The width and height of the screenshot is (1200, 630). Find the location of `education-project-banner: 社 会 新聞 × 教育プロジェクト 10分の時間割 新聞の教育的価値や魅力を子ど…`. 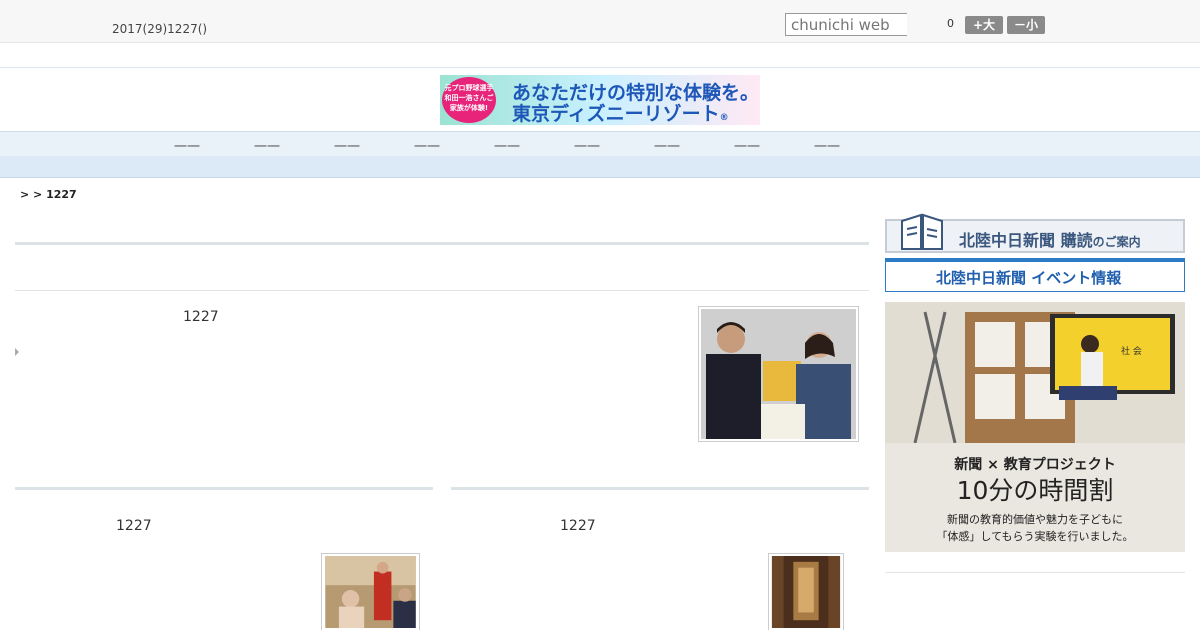

education-project-banner: 社 会 新聞 × 教育プロジェクト 10分の時間割 新聞の教育的価値や魅力を子ど… is located at coordinates (1035, 427).